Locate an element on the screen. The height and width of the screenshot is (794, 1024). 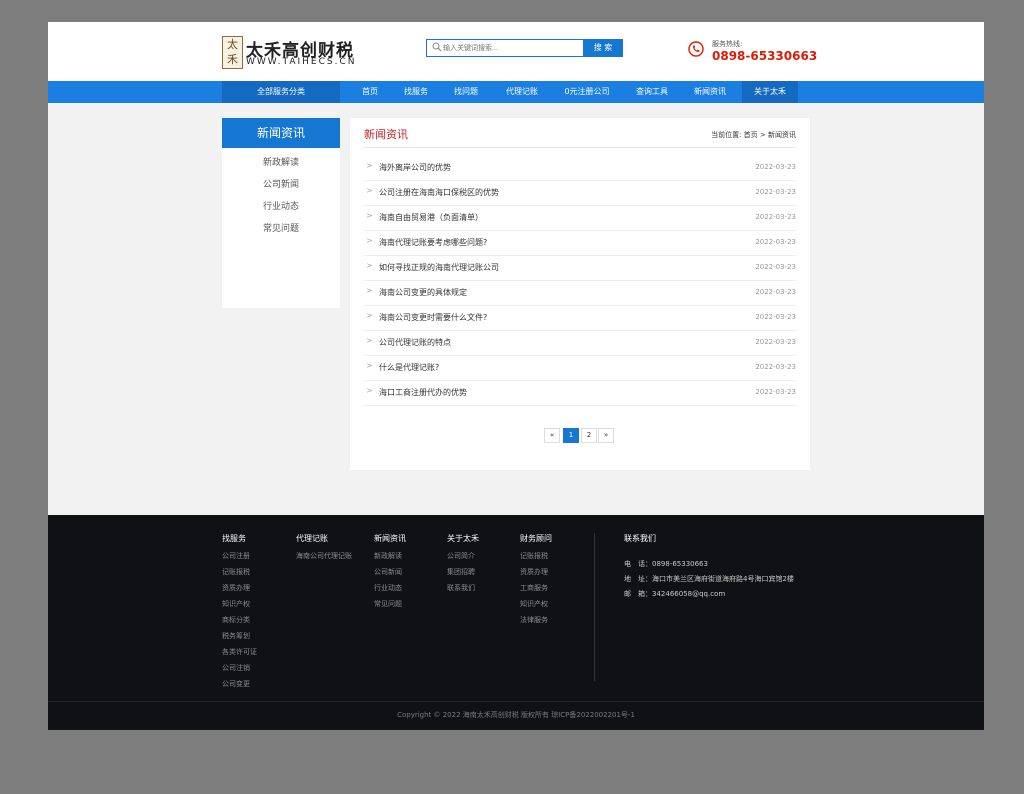
footer-link: 海南公司代理记账 is located at coordinates (324, 559).